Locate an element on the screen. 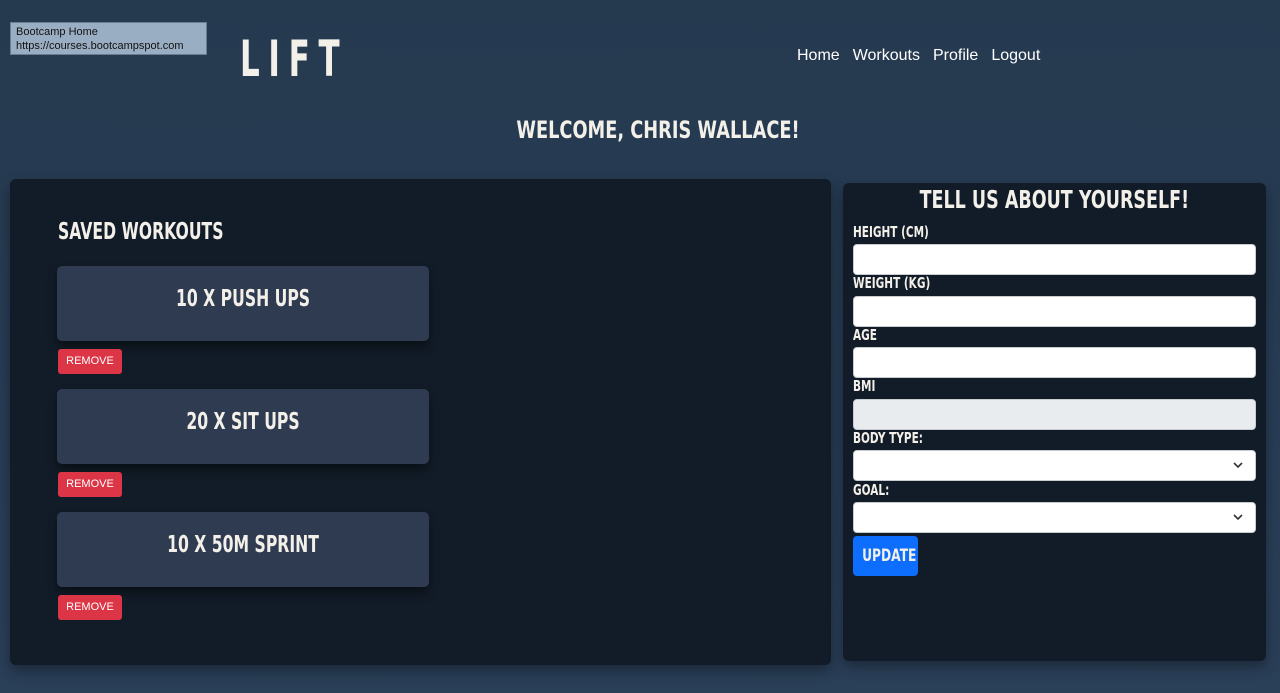 The image size is (1280, 693). update-button: UPDATE is located at coordinates (885, 556).